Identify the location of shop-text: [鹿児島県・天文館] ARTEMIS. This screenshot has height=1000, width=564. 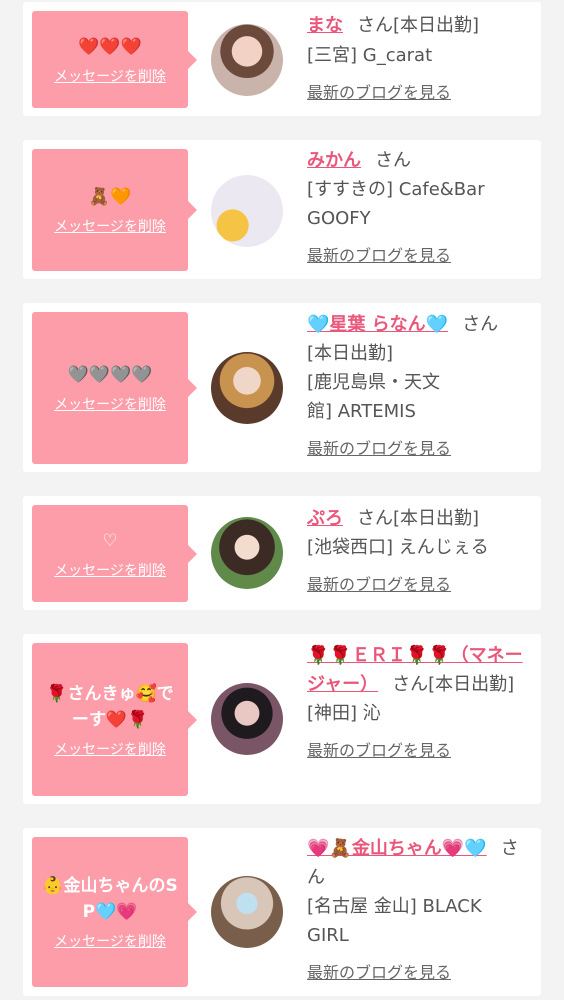
(374, 397).